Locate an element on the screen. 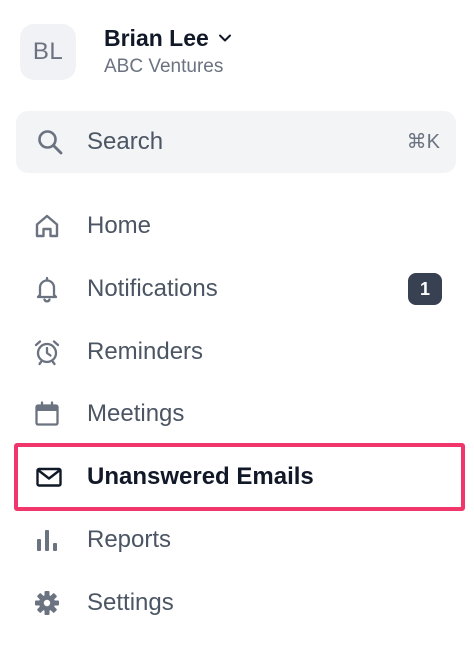 The image size is (474, 646). account-switcher: BL Brian Lee ABC Ventures is located at coordinates (240, 52).